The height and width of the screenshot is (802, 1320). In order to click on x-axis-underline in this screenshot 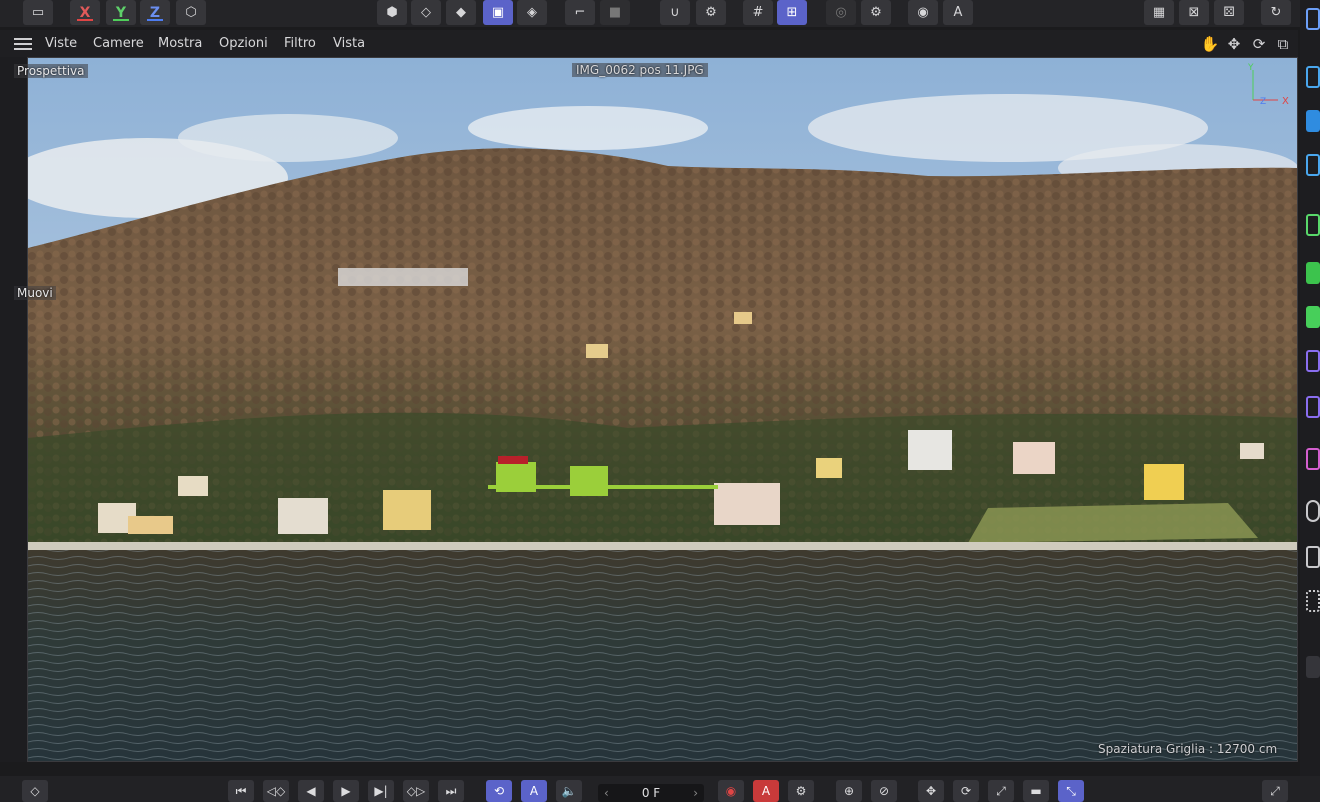, I will do `click(85, 20)`.